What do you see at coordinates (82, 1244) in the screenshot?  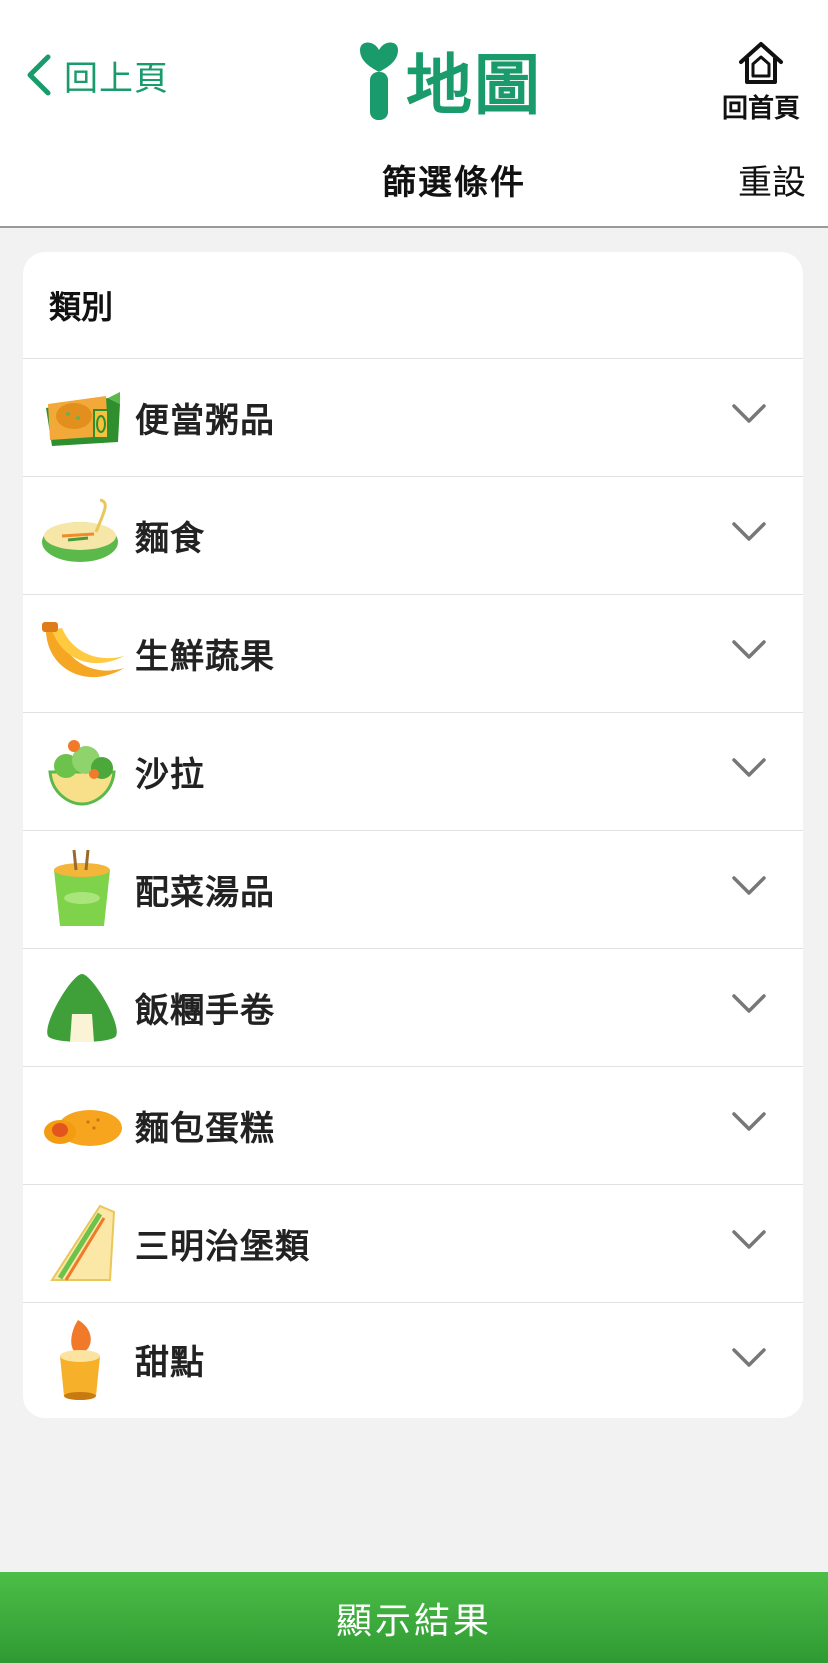 I see `sandwich-icon` at bounding box center [82, 1244].